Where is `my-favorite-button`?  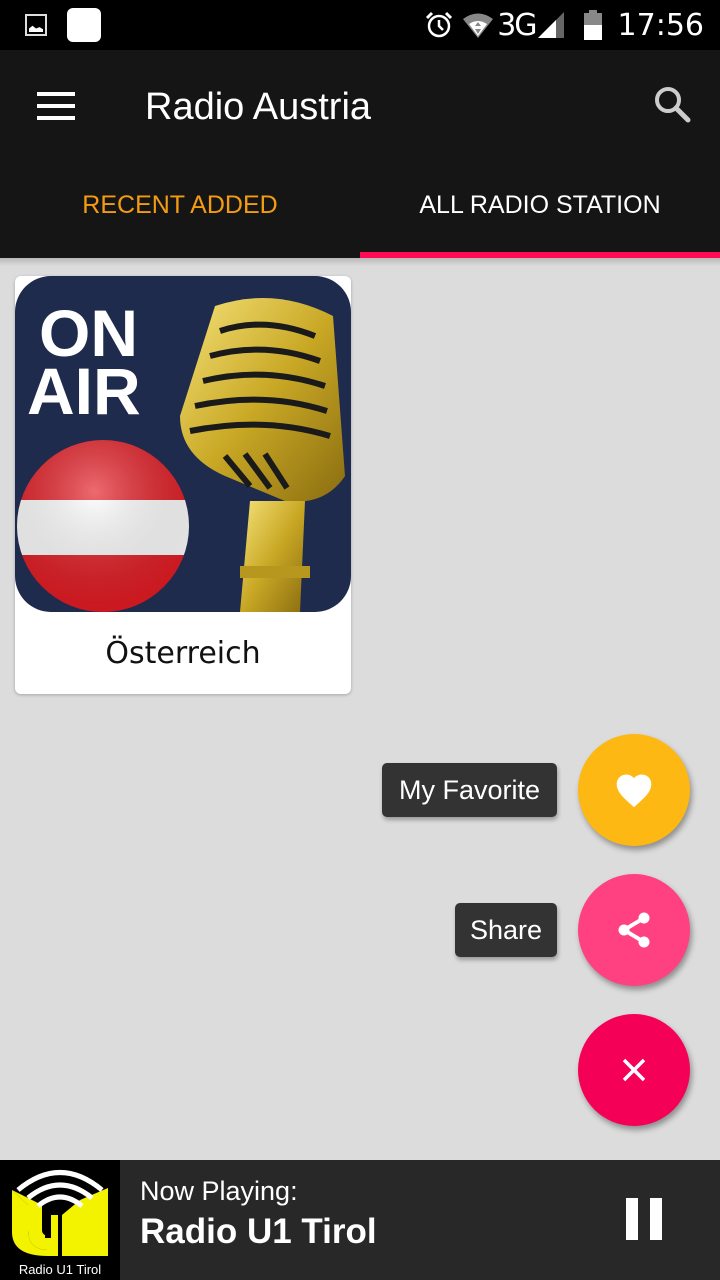
my-favorite-button is located at coordinates (634, 790).